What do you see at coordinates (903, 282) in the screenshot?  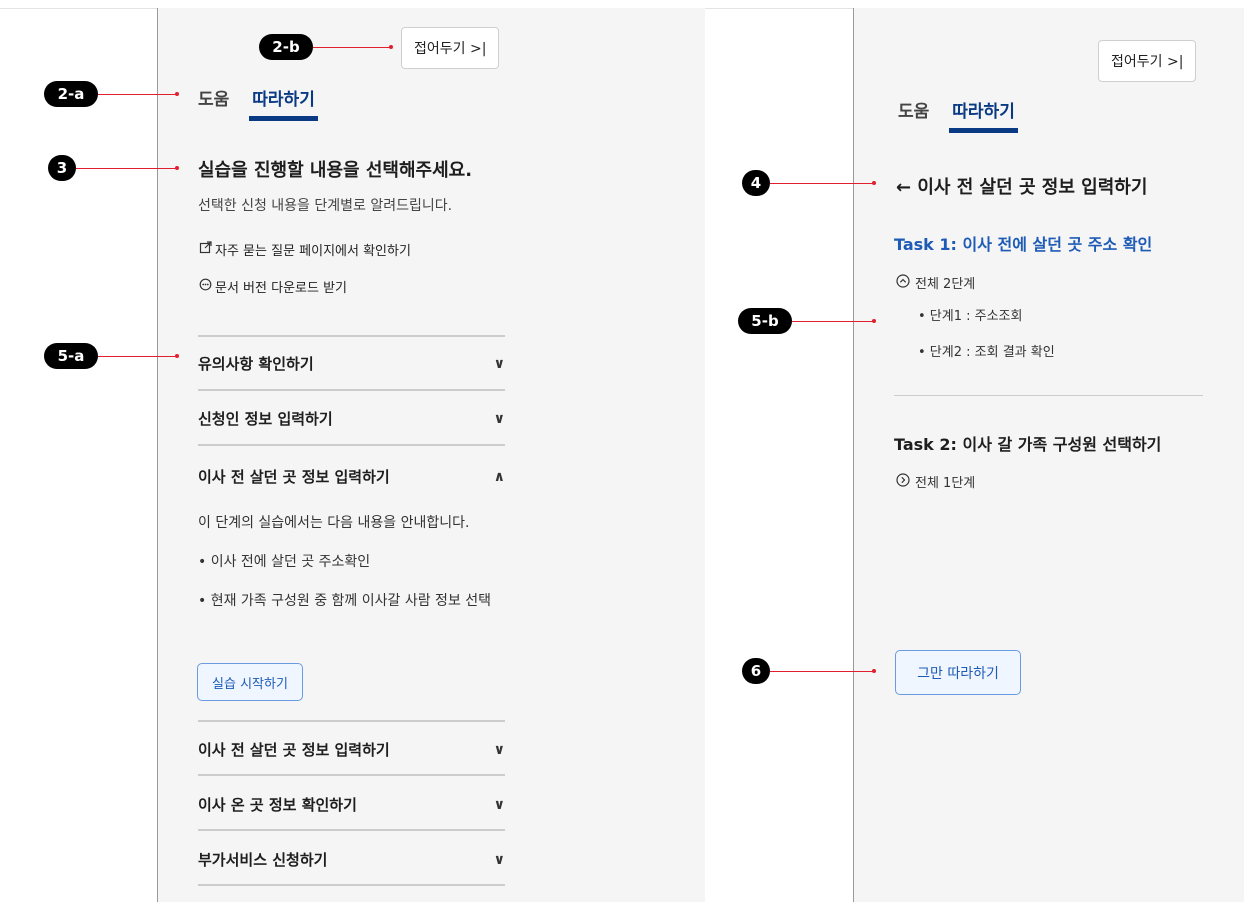 I see `chevron-up-circle-icon` at bounding box center [903, 282].